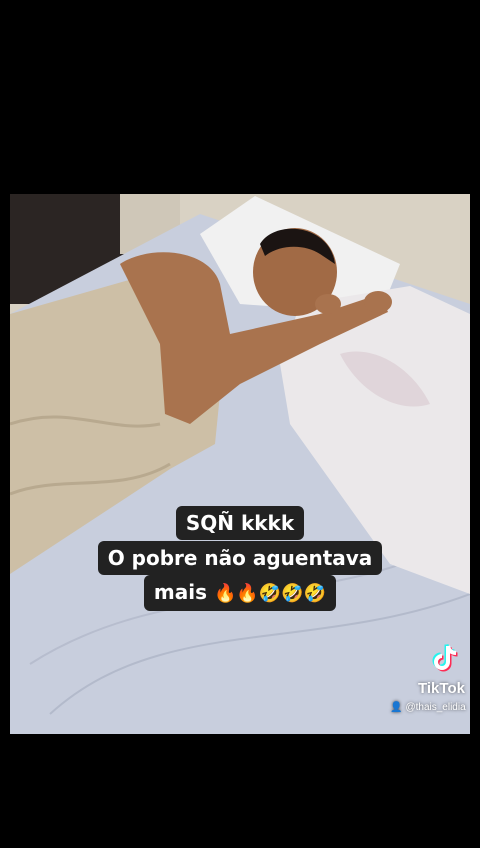 The height and width of the screenshot is (848, 480). Describe the element at coordinates (180, 592) in the screenshot. I see `caption-line-3-text: mais` at that location.